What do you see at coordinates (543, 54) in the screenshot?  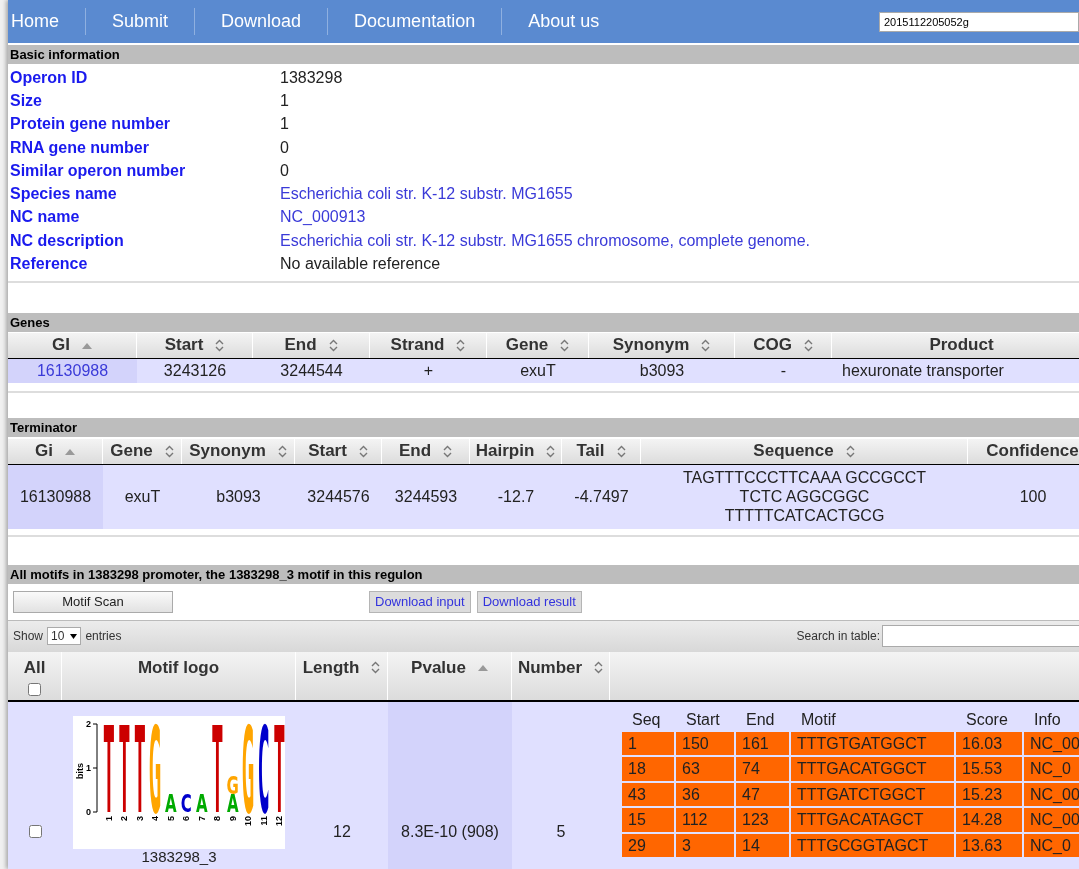 I see `section-header: Basic information` at bounding box center [543, 54].